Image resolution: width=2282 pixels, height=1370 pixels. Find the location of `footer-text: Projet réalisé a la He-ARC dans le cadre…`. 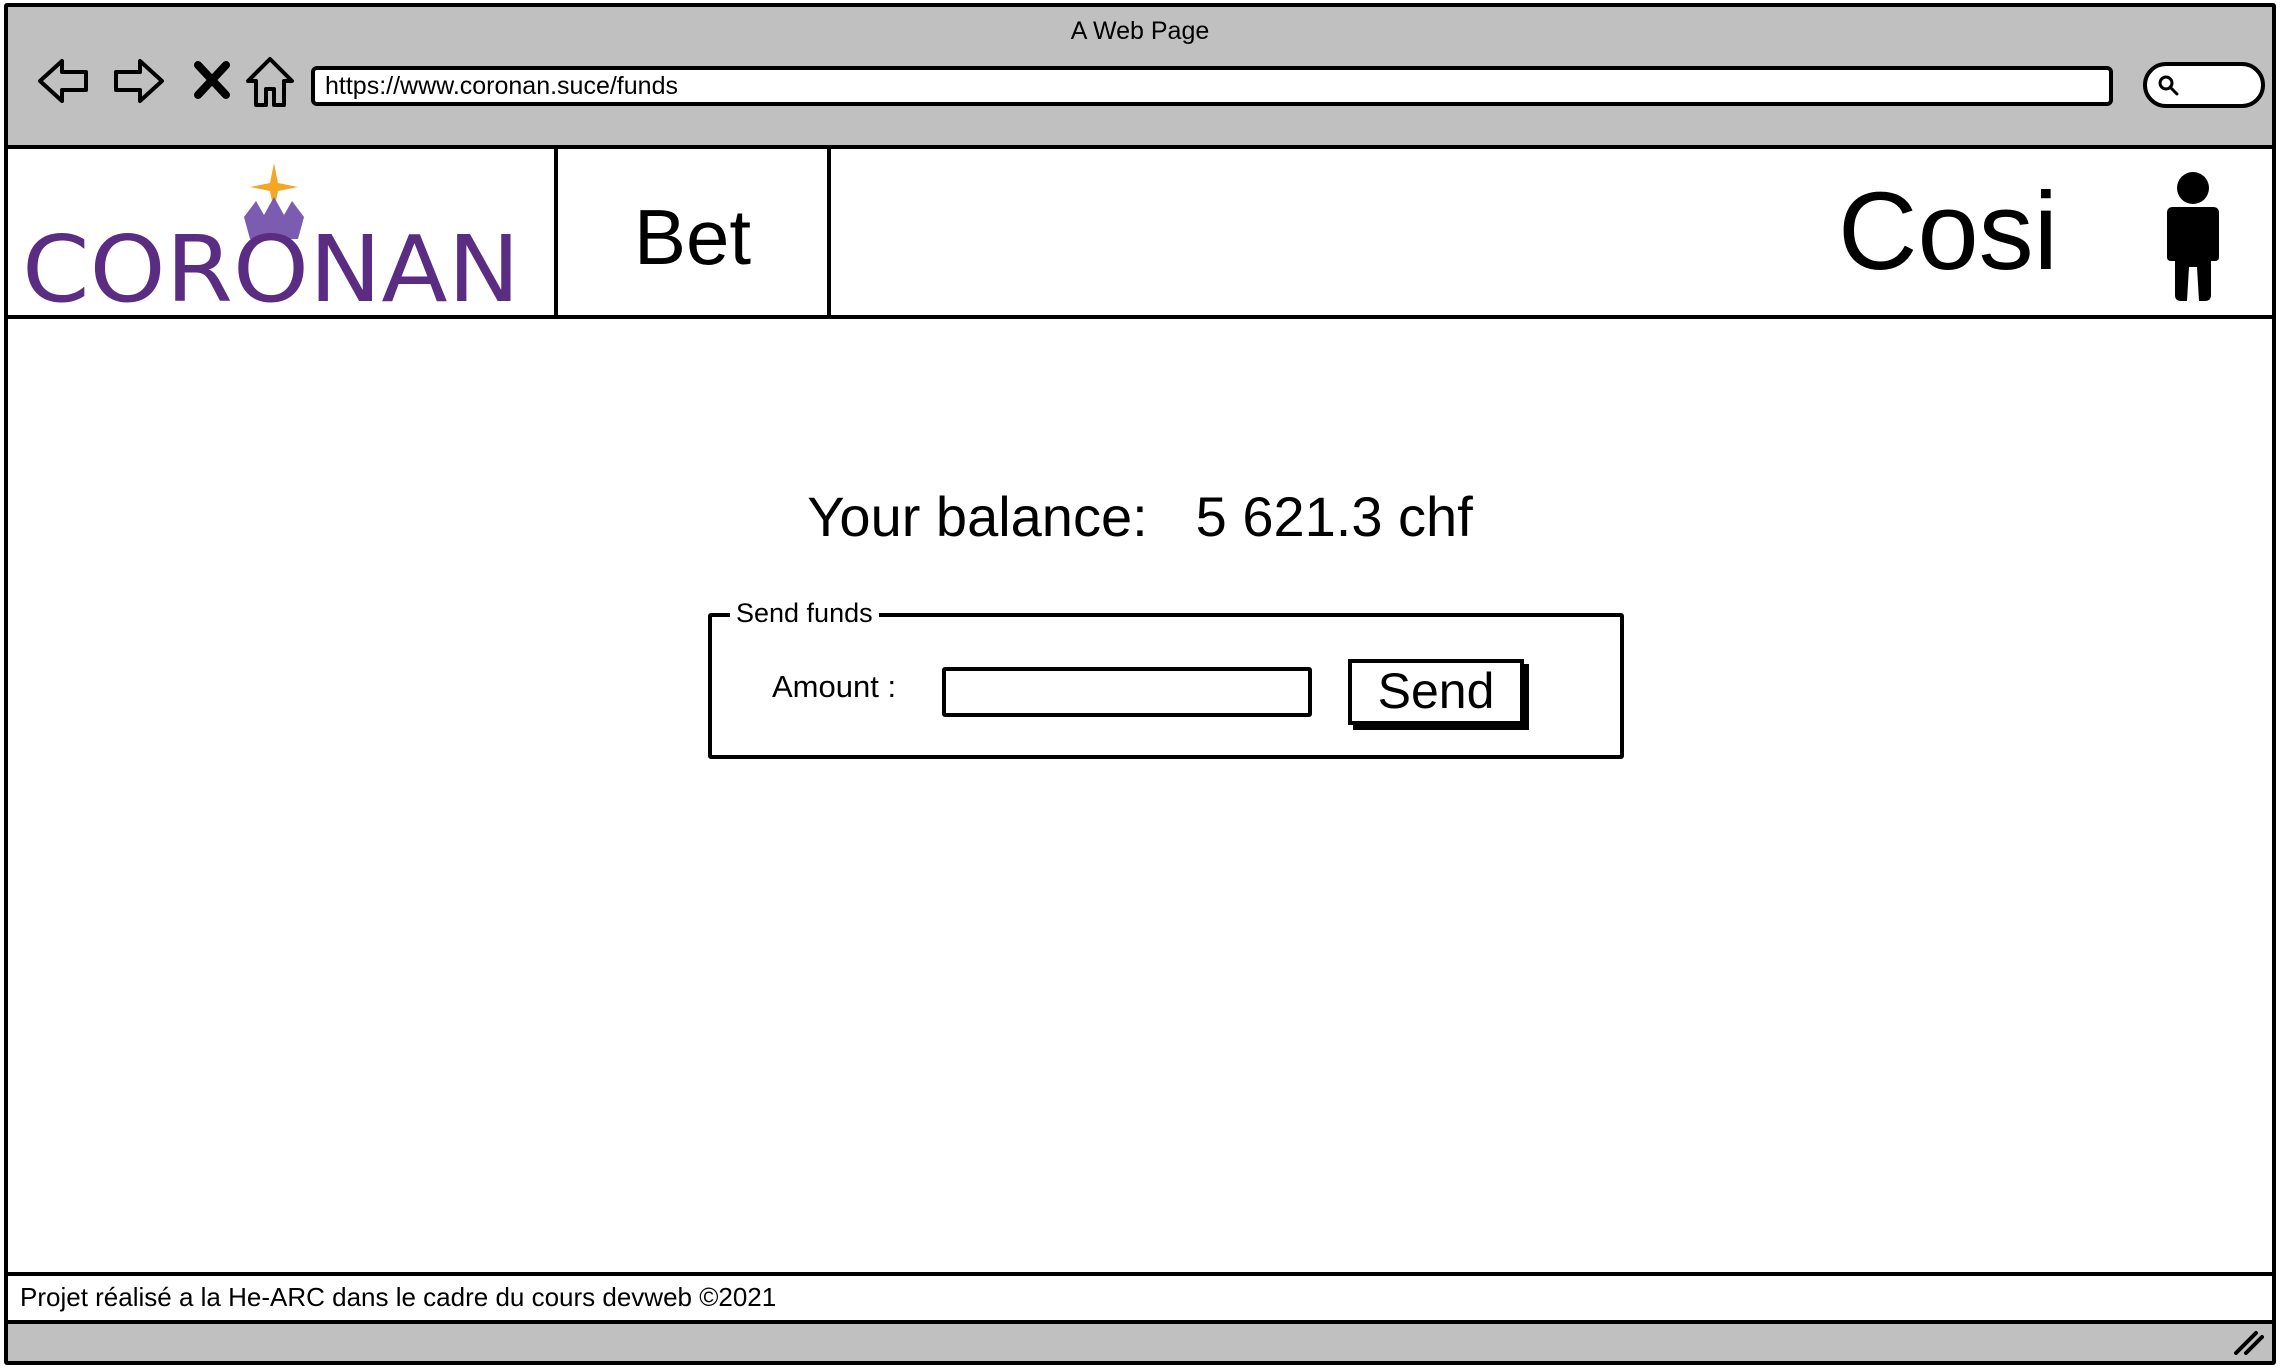

footer-text: Projet réalisé a la He-ARC dans le cadre… is located at coordinates (1140, 1298).